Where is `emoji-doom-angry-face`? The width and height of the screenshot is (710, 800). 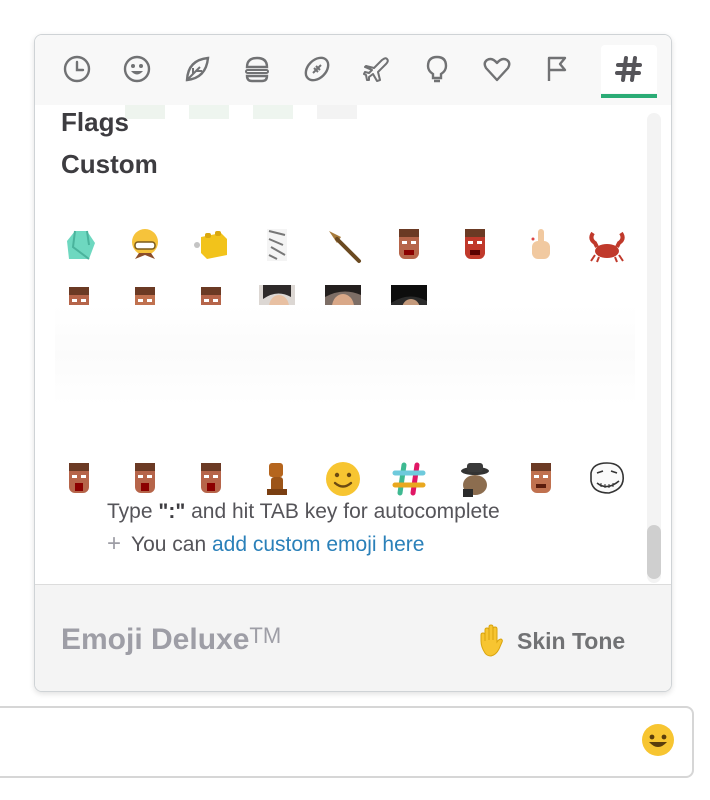
emoji-doom-angry-face is located at coordinates (475, 245).